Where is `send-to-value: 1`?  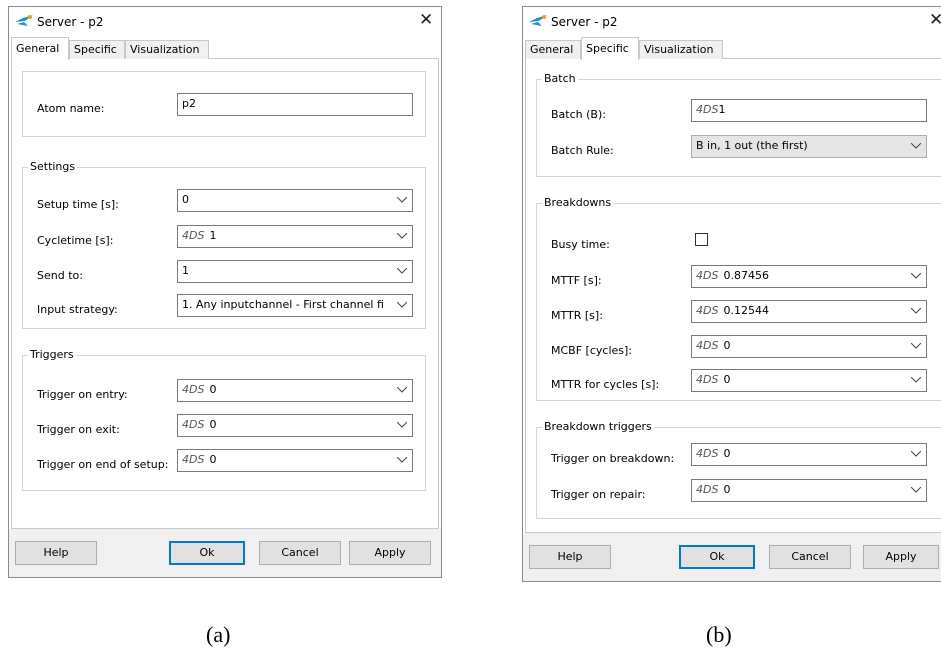
send-to-value: 1 is located at coordinates (185, 270).